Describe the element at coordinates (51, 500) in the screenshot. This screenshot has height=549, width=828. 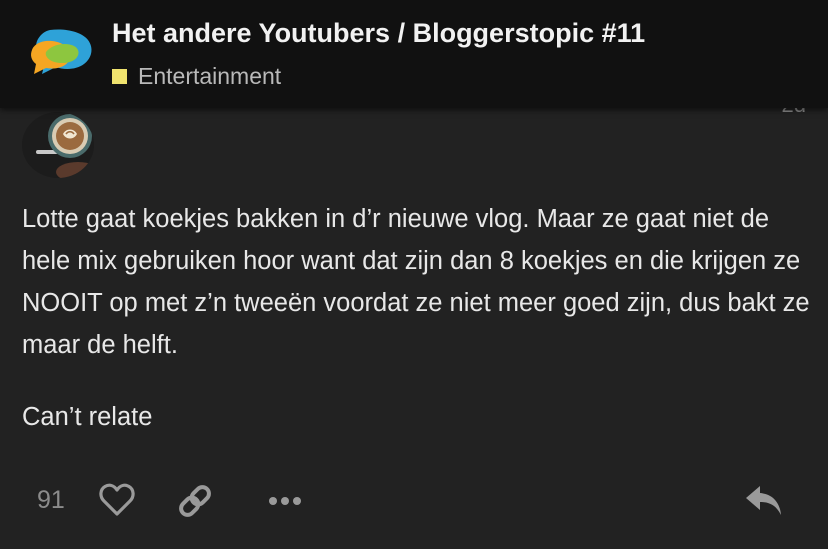
I see `like-count: 91` at that location.